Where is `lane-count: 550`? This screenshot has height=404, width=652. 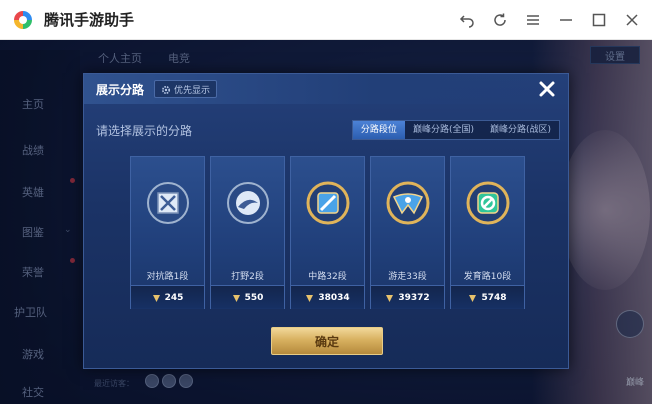 lane-count: 550 is located at coordinates (247, 297).